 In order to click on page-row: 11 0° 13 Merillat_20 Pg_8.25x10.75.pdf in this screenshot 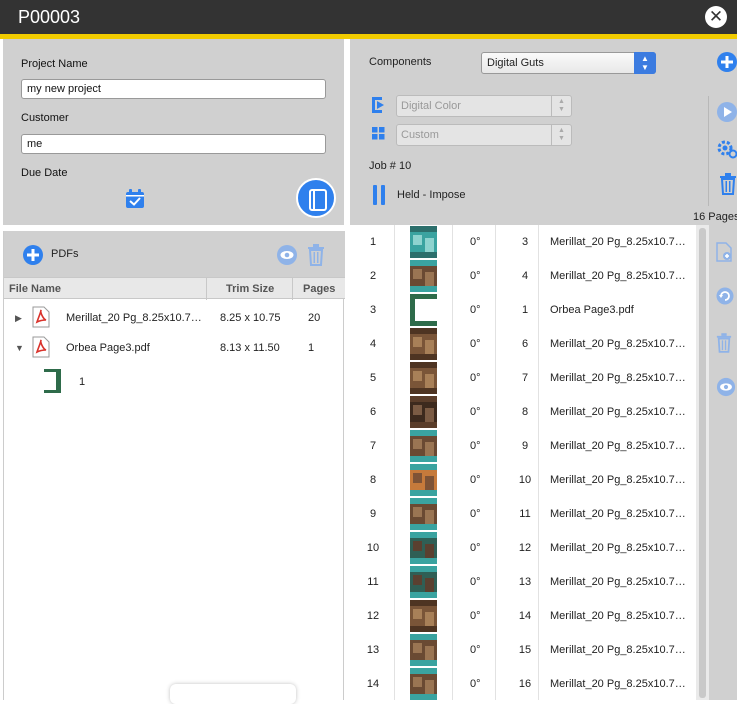, I will do `click(524, 582)`.